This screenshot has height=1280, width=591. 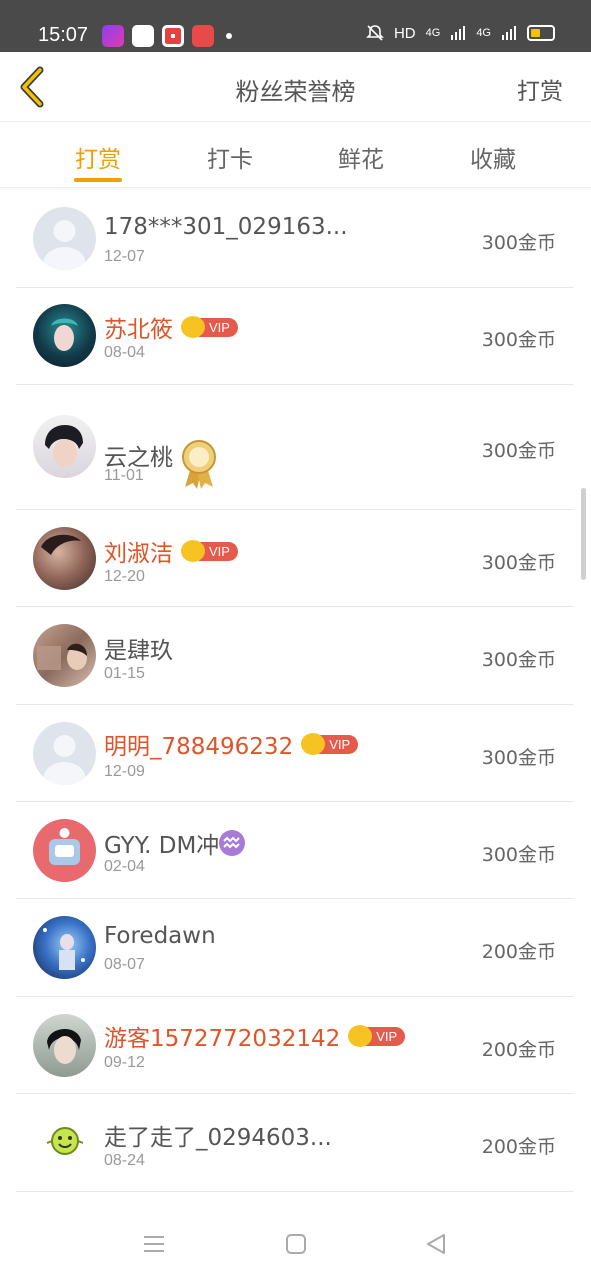 I want to click on red-app-icon, so click(x=203, y=36).